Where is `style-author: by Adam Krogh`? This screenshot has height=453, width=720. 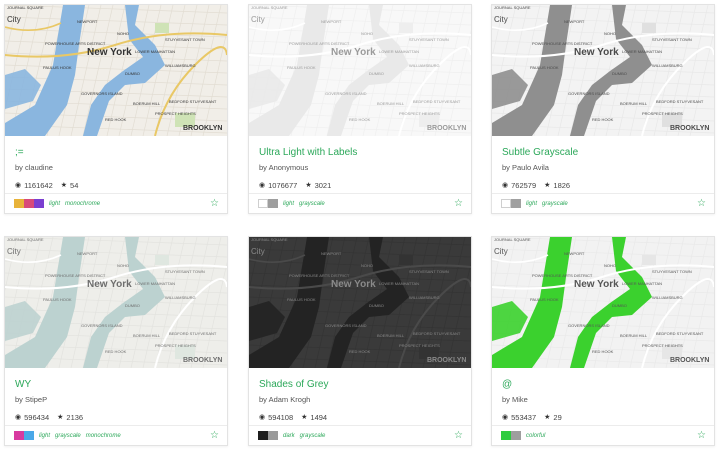 style-author: by Adam Krogh is located at coordinates (285, 399).